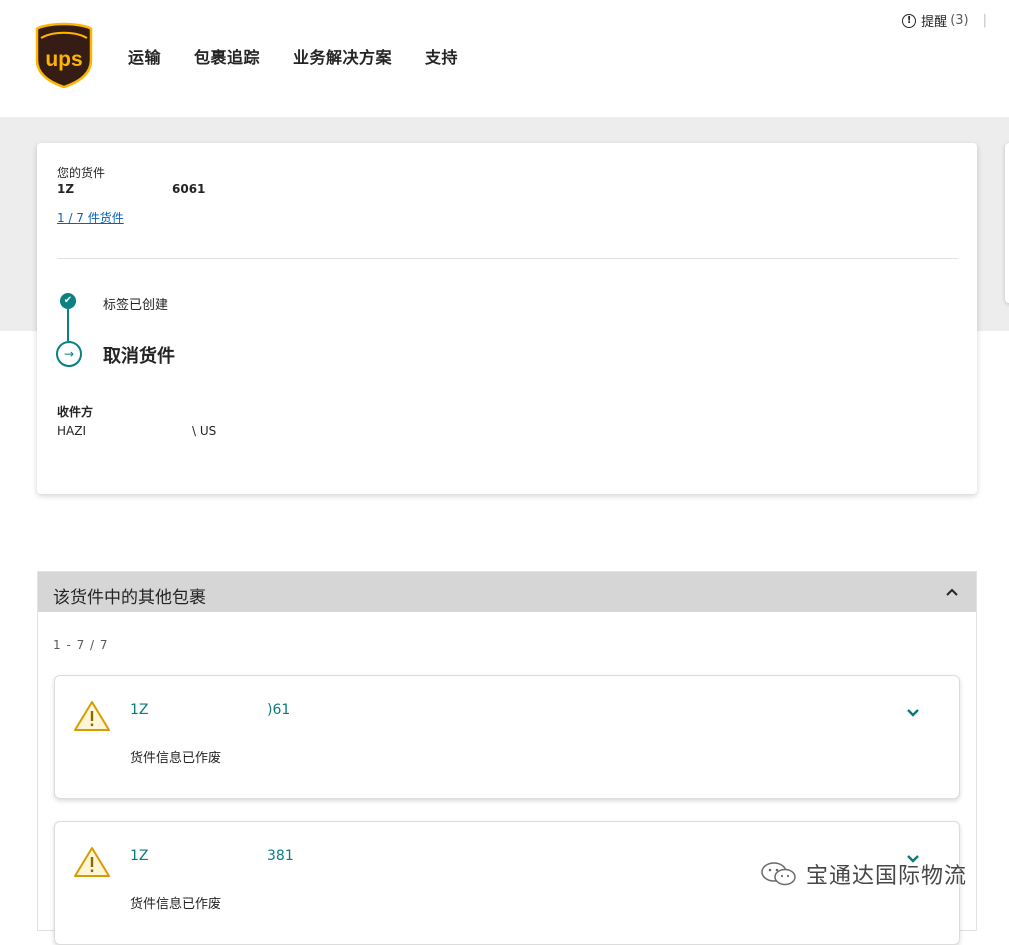 Image resolution: width=1009 pixels, height=945 pixels. What do you see at coordinates (75, 412) in the screenshot?
I see `recipient-label: 收件方` at bounding box center [75, 412].